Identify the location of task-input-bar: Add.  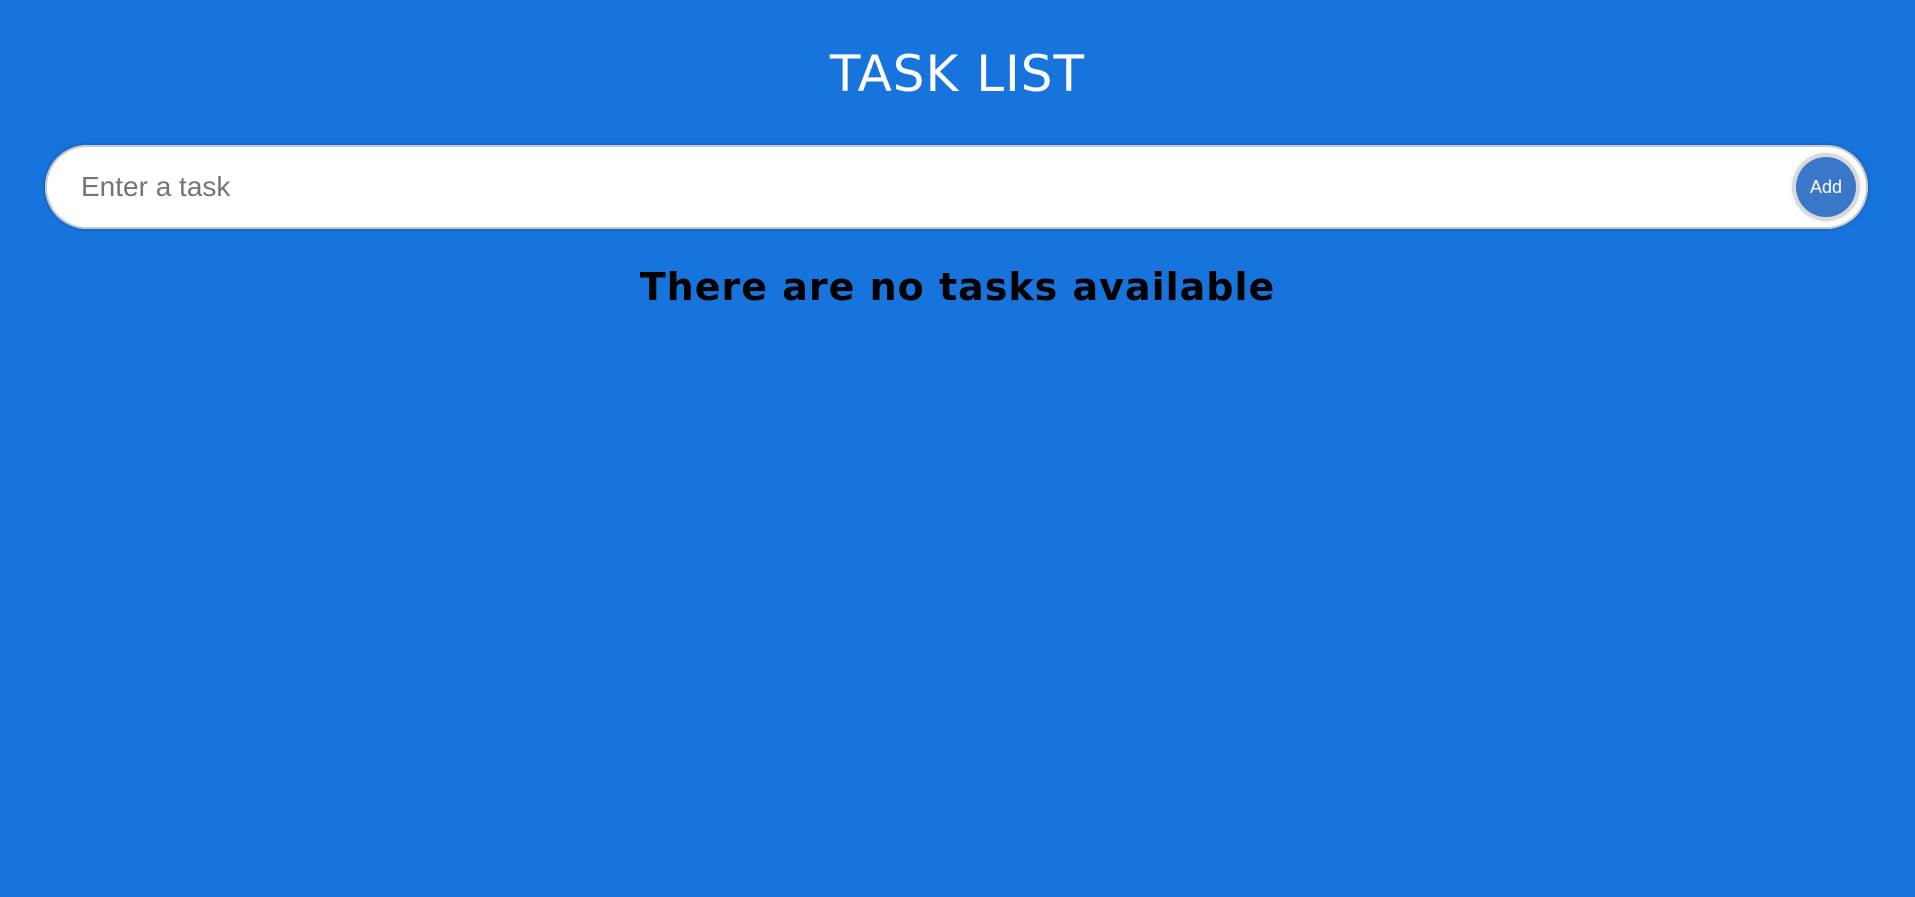
(956, 187).